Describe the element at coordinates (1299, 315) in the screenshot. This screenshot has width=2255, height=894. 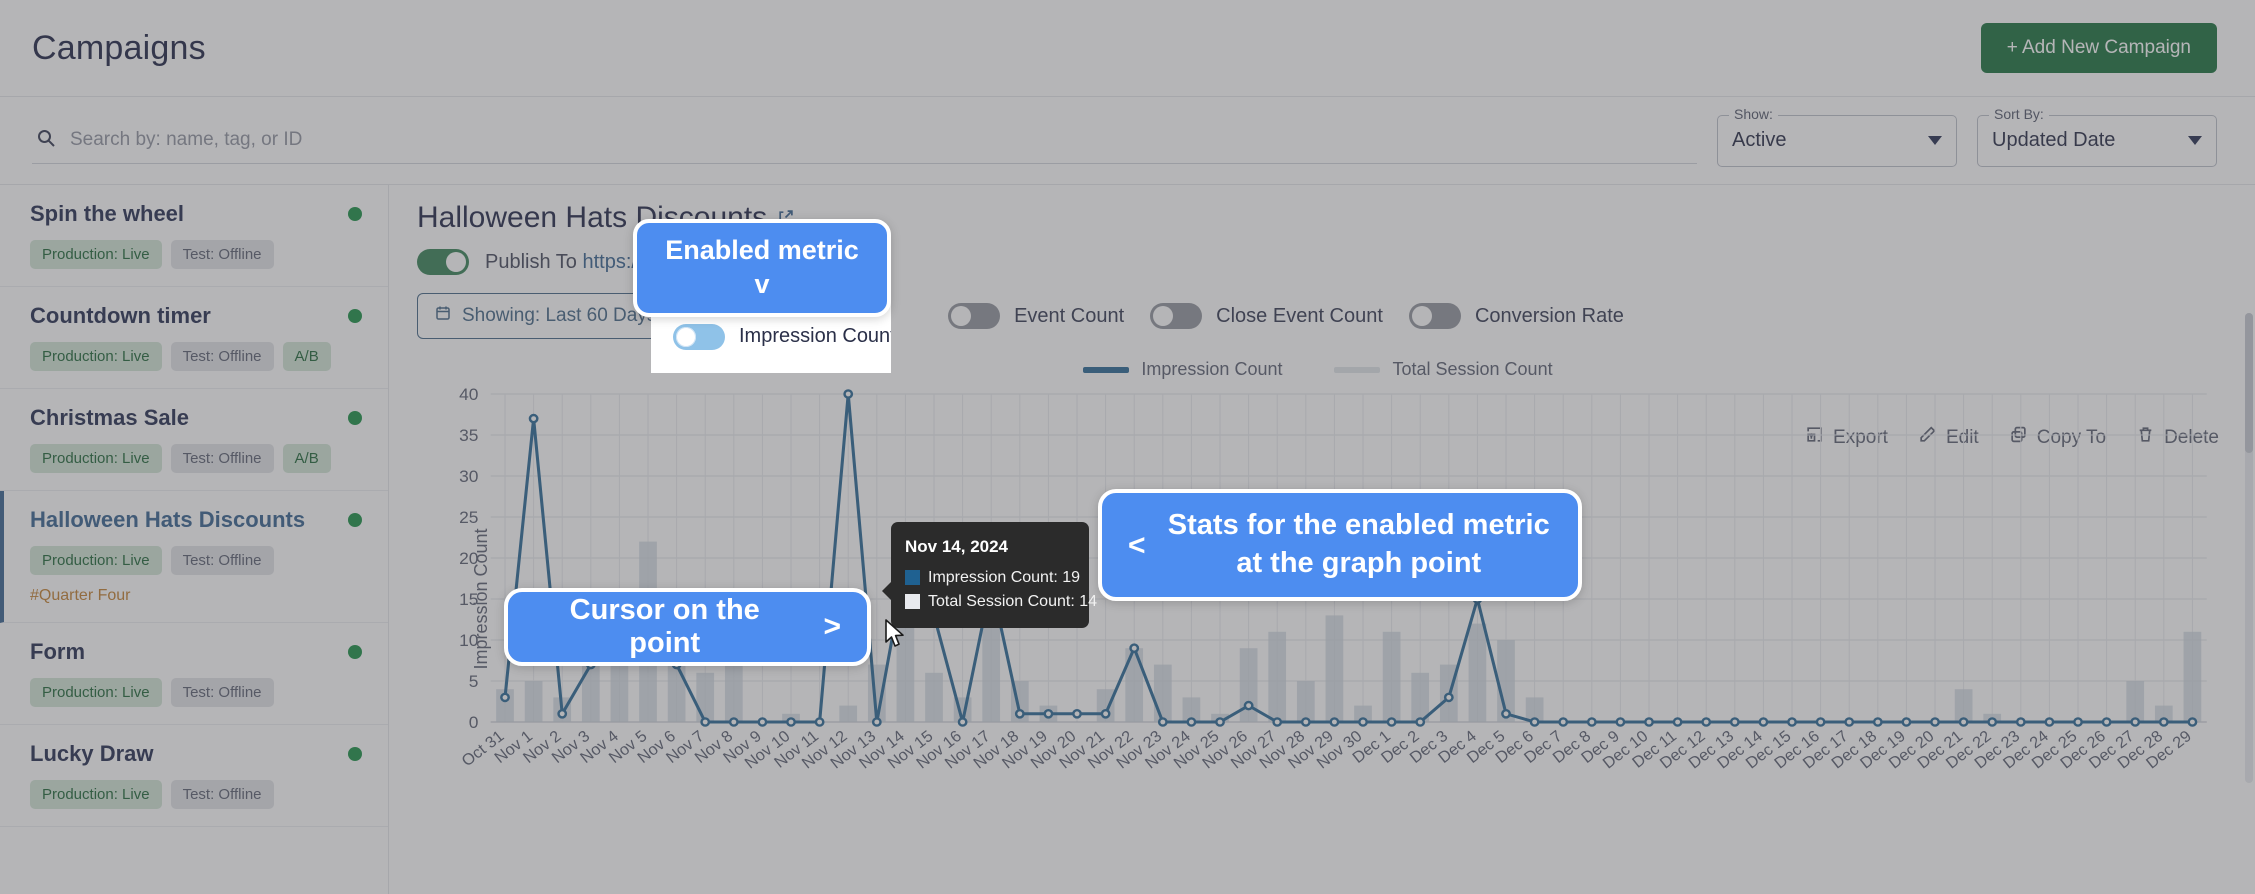
I see `close-event-count-label: Close Event Count` at that location.